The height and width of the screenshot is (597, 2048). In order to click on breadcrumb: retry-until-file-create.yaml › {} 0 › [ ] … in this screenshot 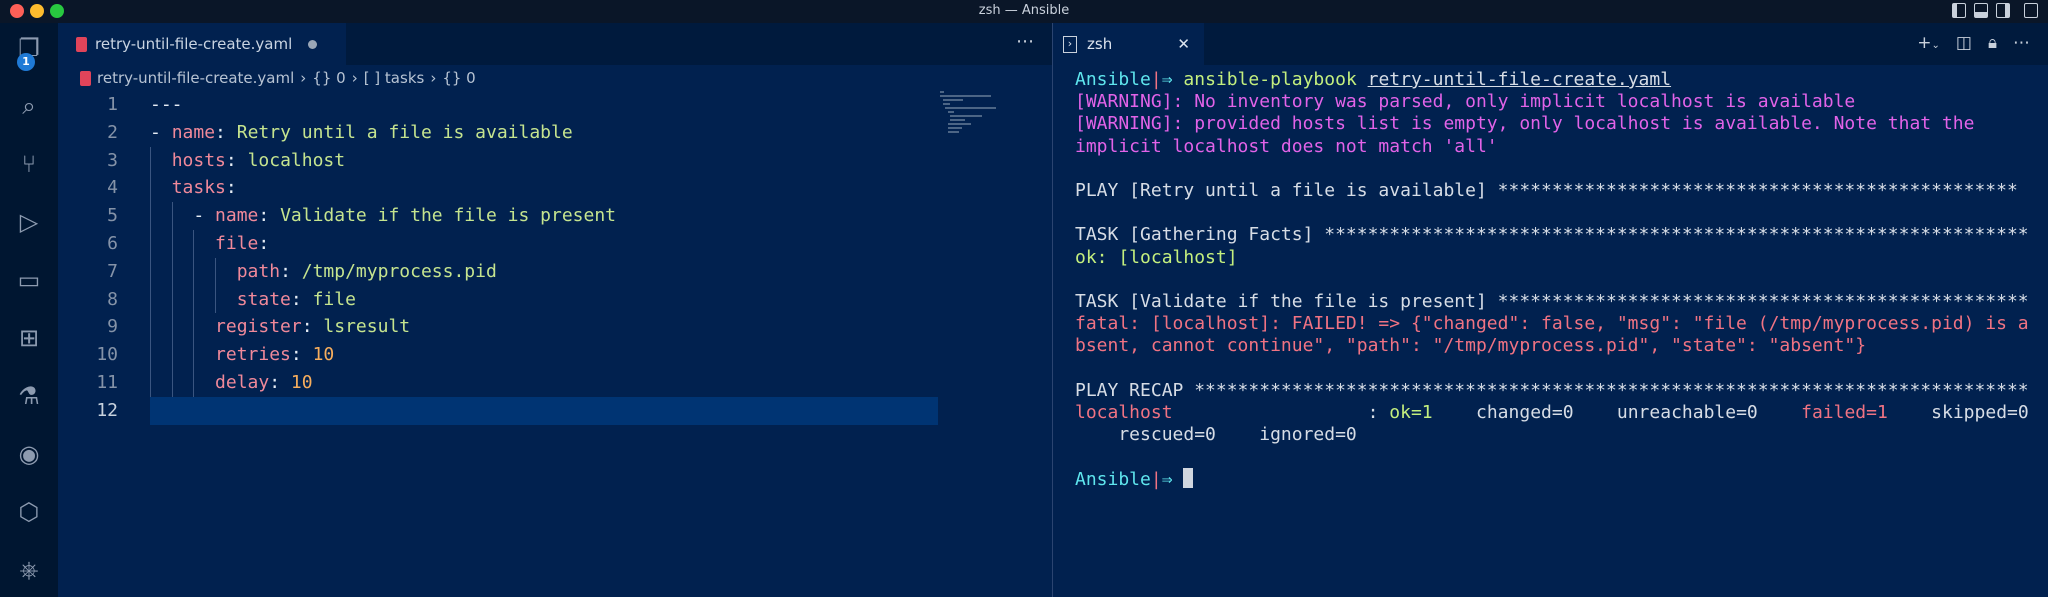, I will do `click(278, 78)`.